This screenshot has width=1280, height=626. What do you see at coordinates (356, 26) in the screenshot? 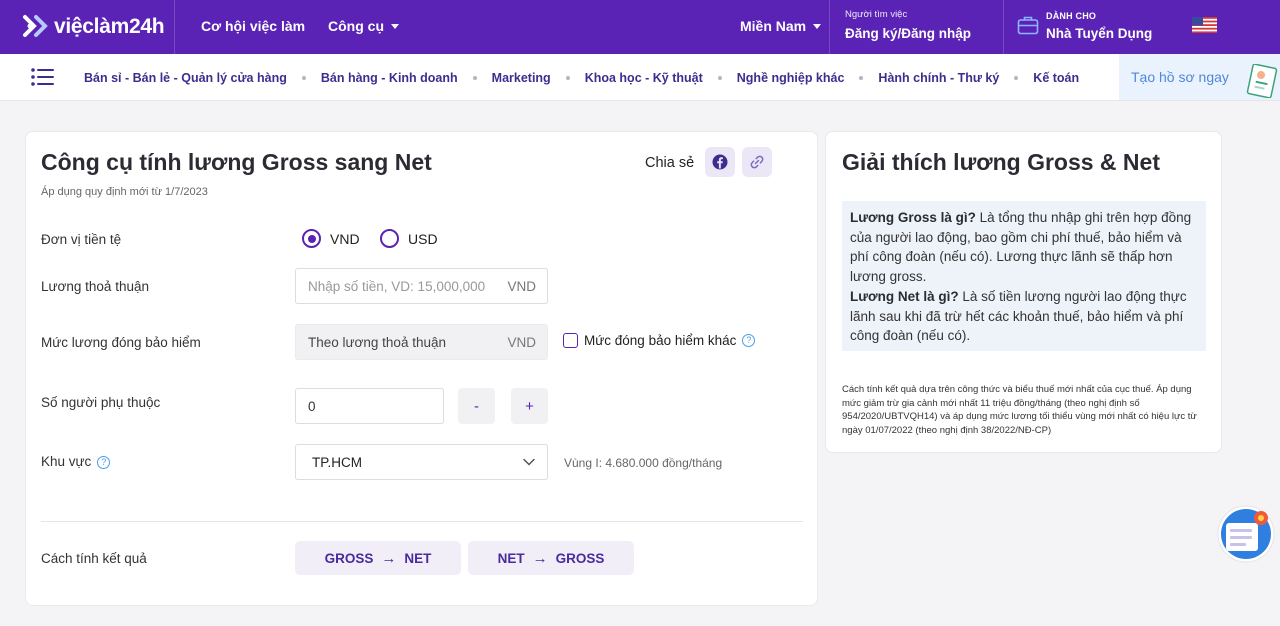
I see `nav-tools-label: Công cụ` at bounding box center [356, 26].